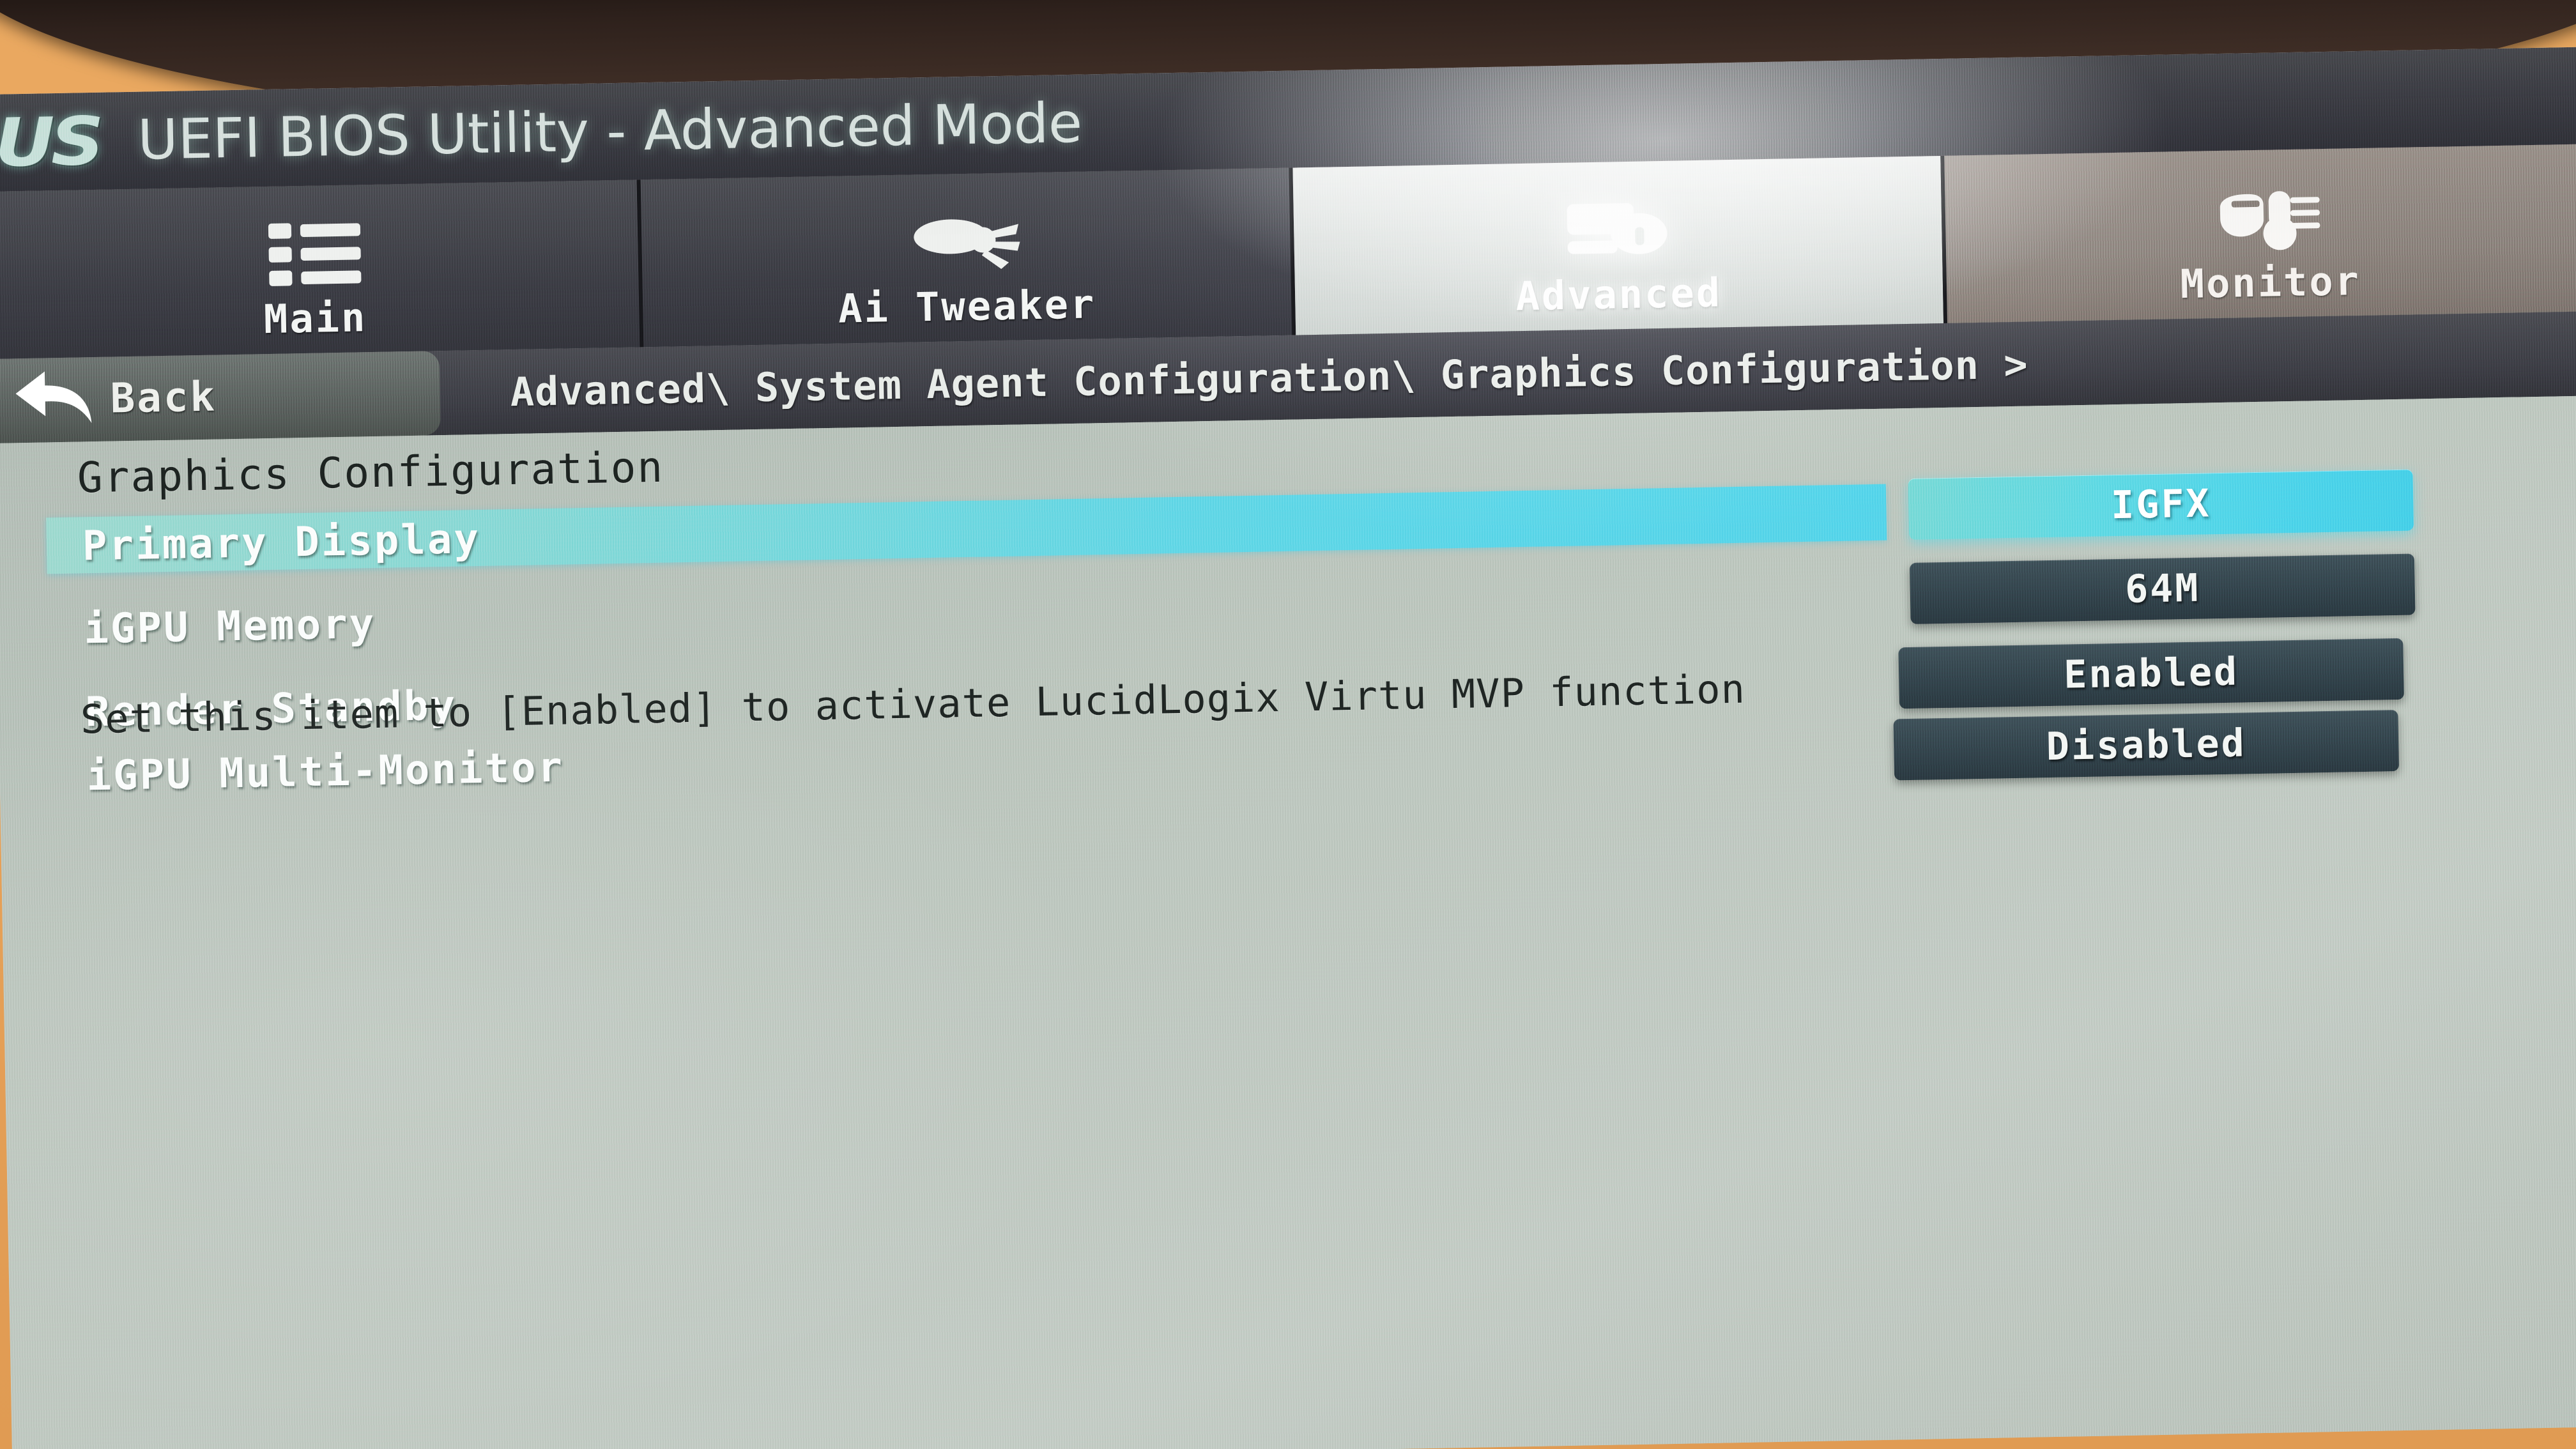 This screenshot has height=1449, width=2576. Describe the element at coordinates (610, 131) in the screenshot. I see `page-title: UEFI BIOS Utility - Advanced Mode` at that location.